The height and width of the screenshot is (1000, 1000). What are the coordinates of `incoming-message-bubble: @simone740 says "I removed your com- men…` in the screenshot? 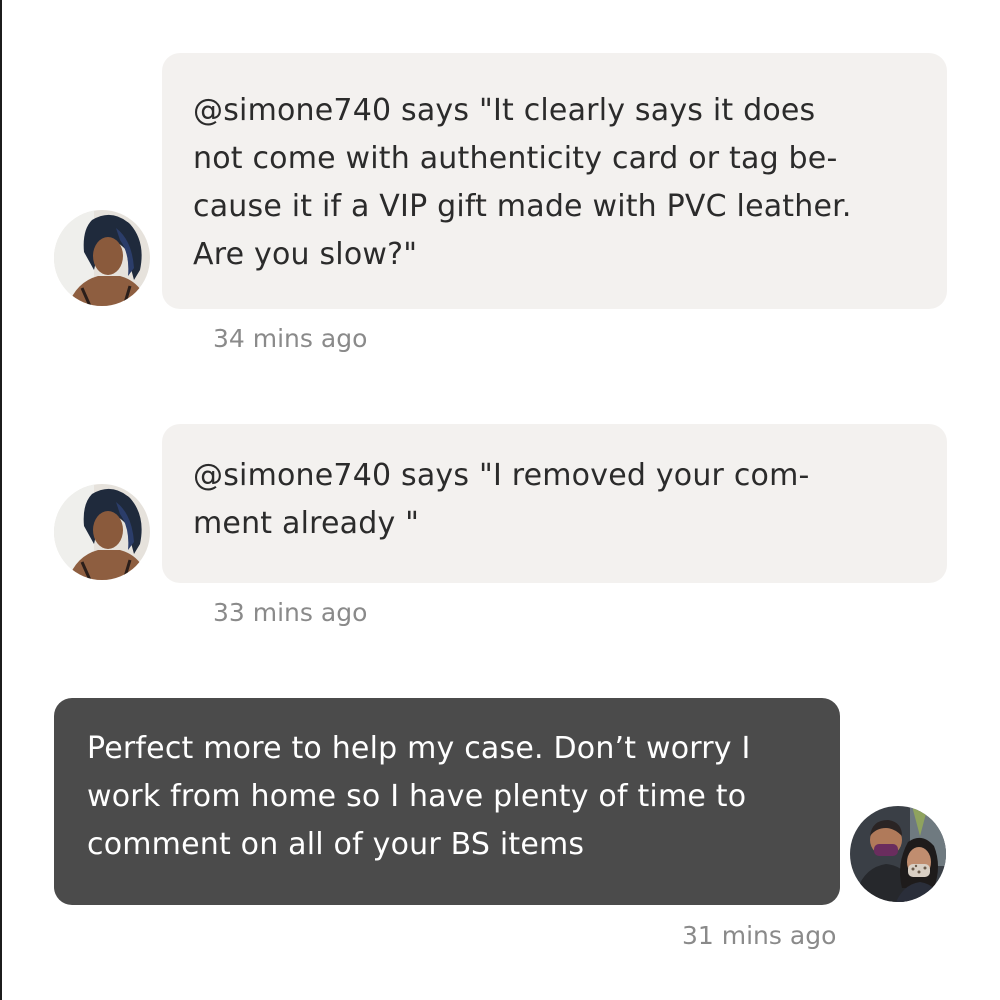 It's located at (554, 503).